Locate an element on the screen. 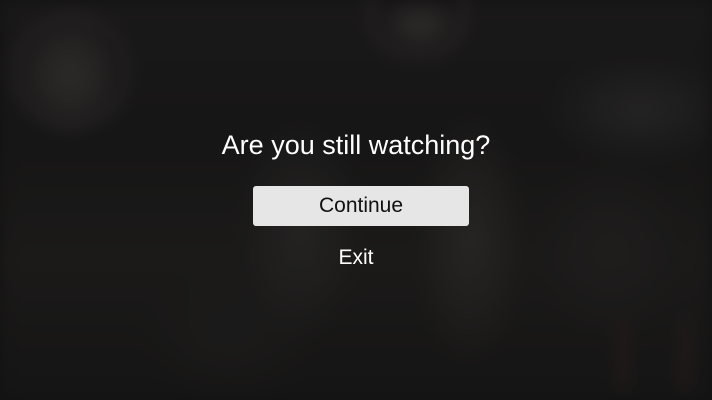  continue-button: Continue is located at coordinates (361, 206).